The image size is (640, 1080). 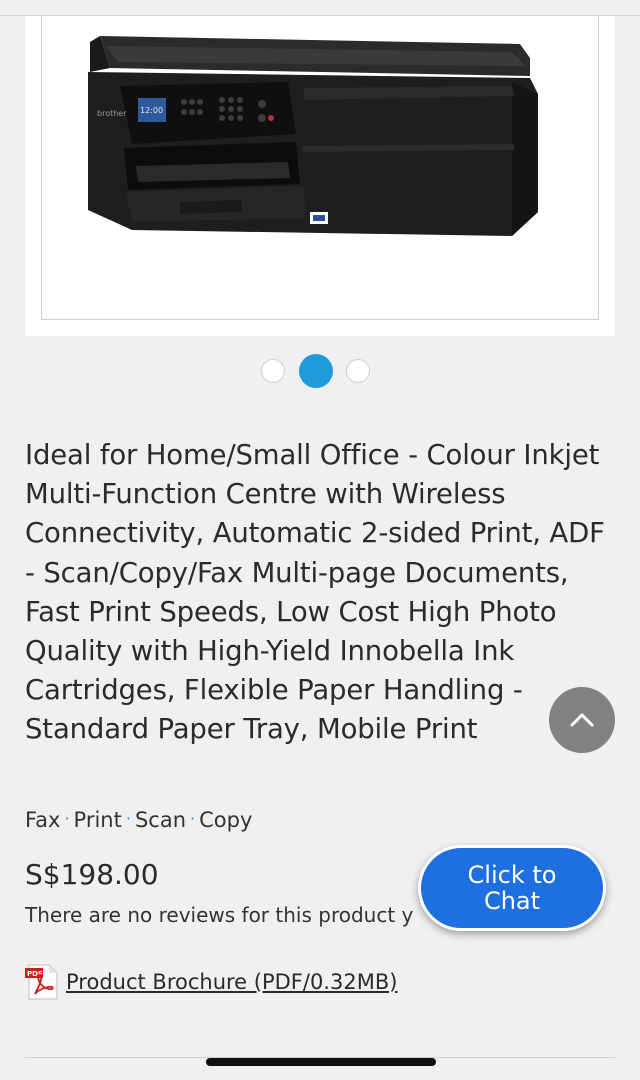 I want to click on brochure-link: Product Brochure (PDF/0.32MB), so click(x=231, y=982).